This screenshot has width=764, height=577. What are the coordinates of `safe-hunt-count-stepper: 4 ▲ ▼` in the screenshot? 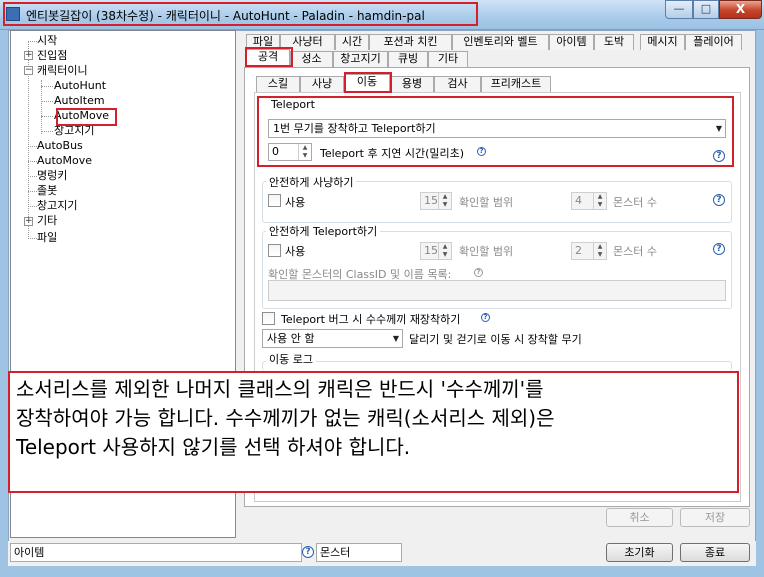 It's located at (589, 201).